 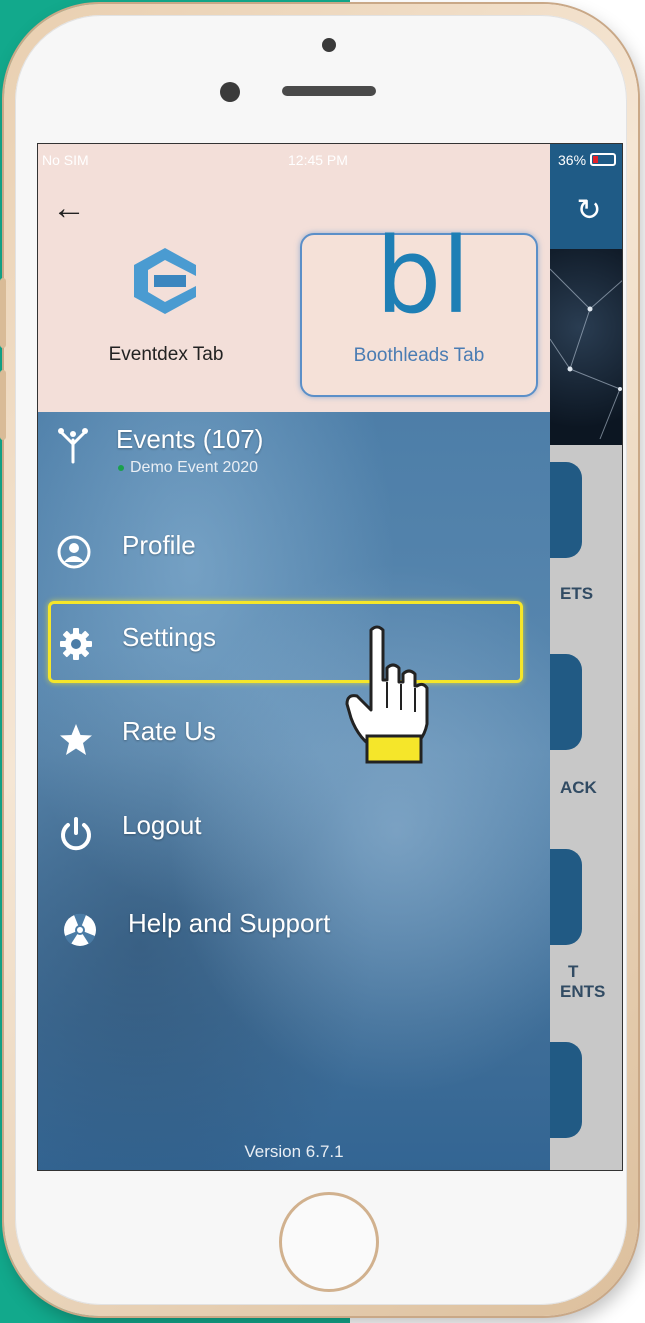 I want to click on home-button, so click(x=329, y=1242).